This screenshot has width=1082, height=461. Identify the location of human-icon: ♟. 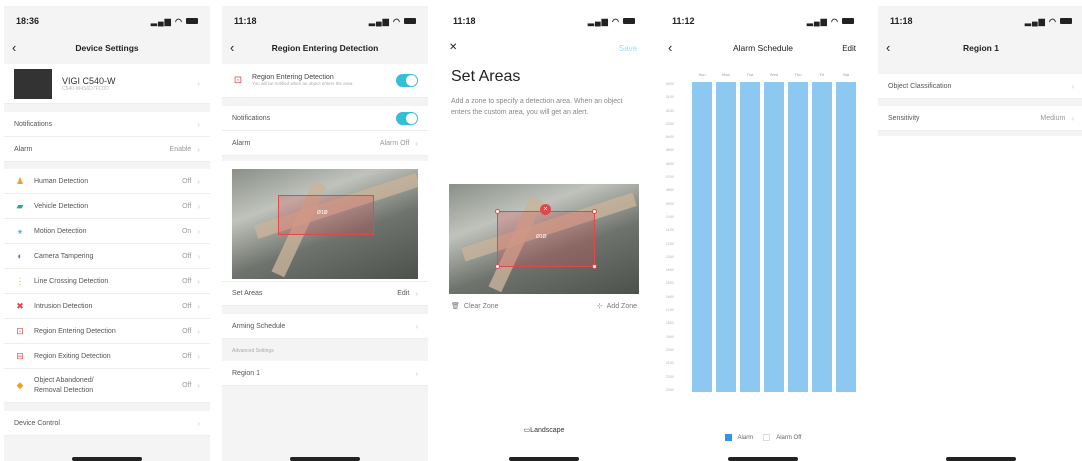
(20, 180).